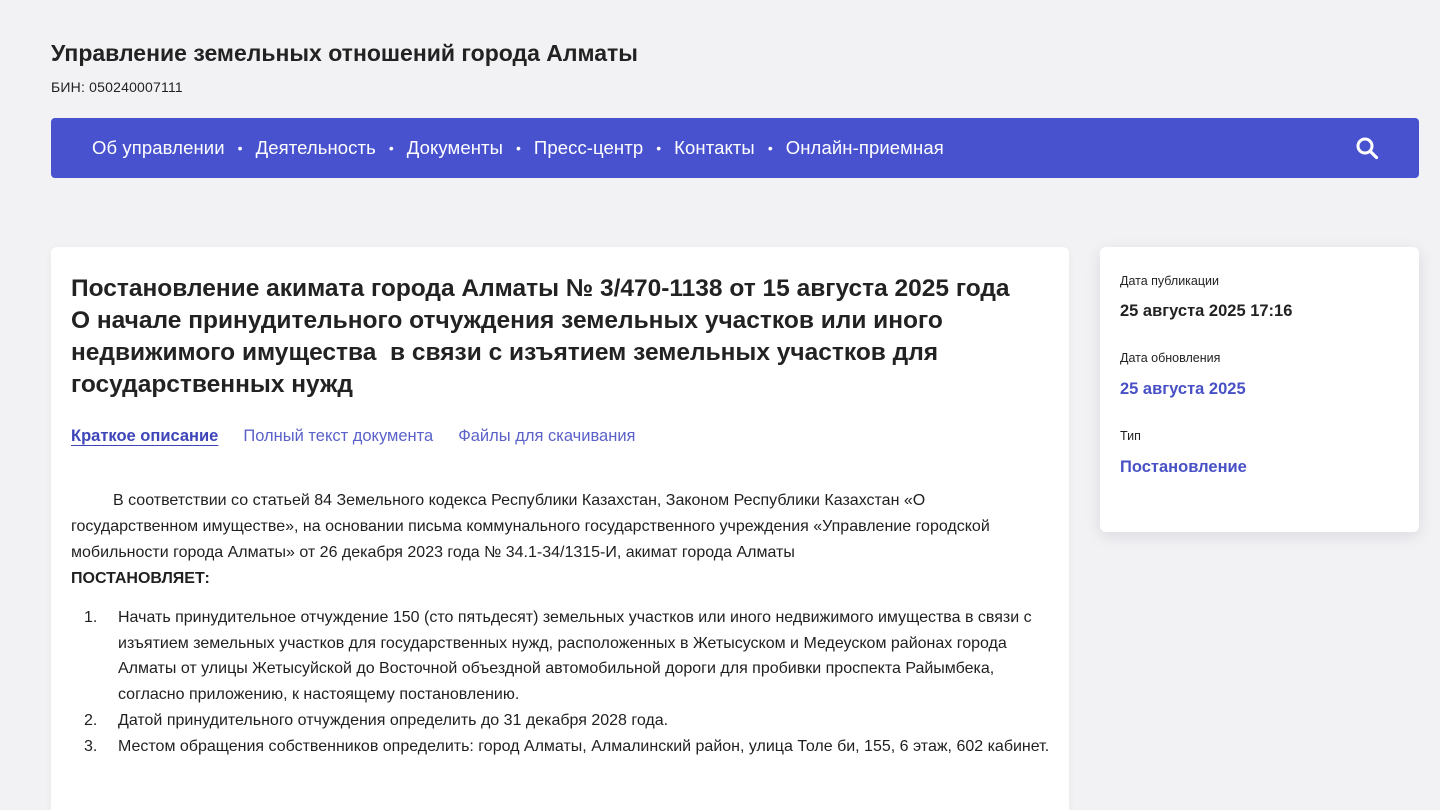  I want to click on resolves-label: ПОСТАНОВЛЯЕТ:, so click(140, 578).